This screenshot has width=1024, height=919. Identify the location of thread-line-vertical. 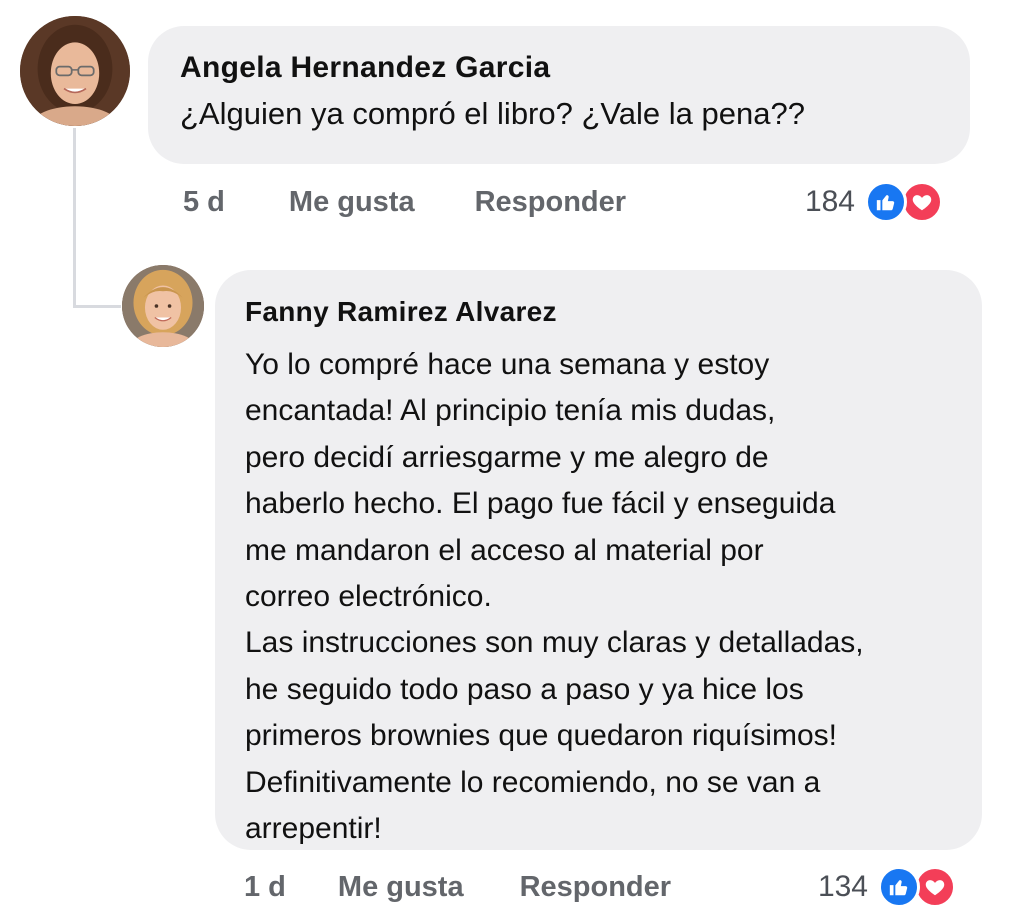
(74, 218).